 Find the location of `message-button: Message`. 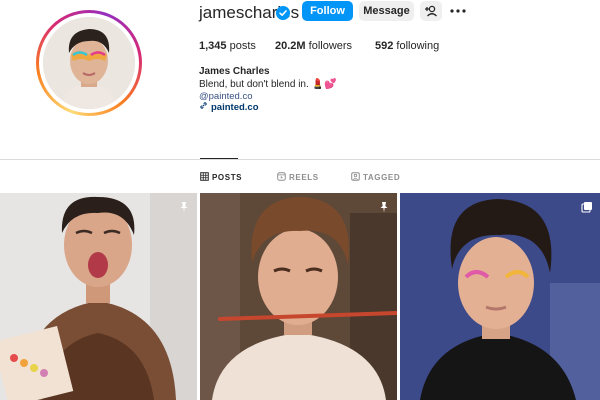

message-button: Message is located at coordinates (386, 11).